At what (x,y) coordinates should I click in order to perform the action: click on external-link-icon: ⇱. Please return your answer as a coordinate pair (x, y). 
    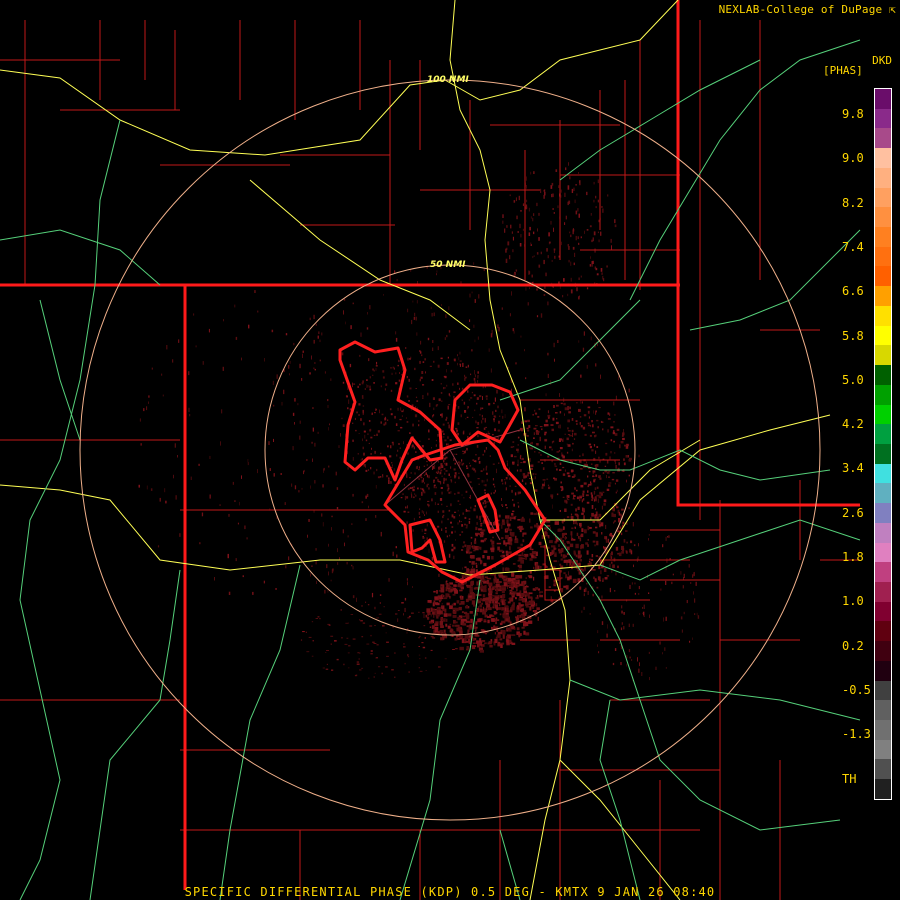
    Looking at the image, I should click on (892, 9).